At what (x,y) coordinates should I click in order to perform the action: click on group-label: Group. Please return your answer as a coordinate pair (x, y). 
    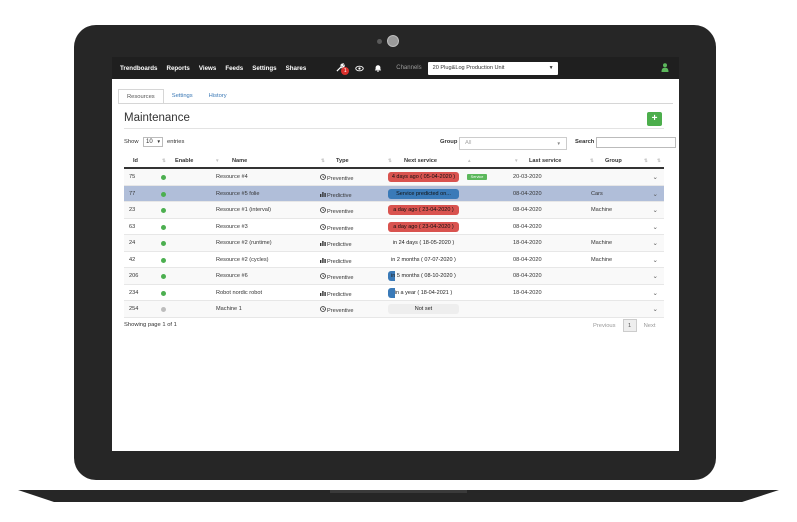
    Looking at the image, I should click on (449, 142).